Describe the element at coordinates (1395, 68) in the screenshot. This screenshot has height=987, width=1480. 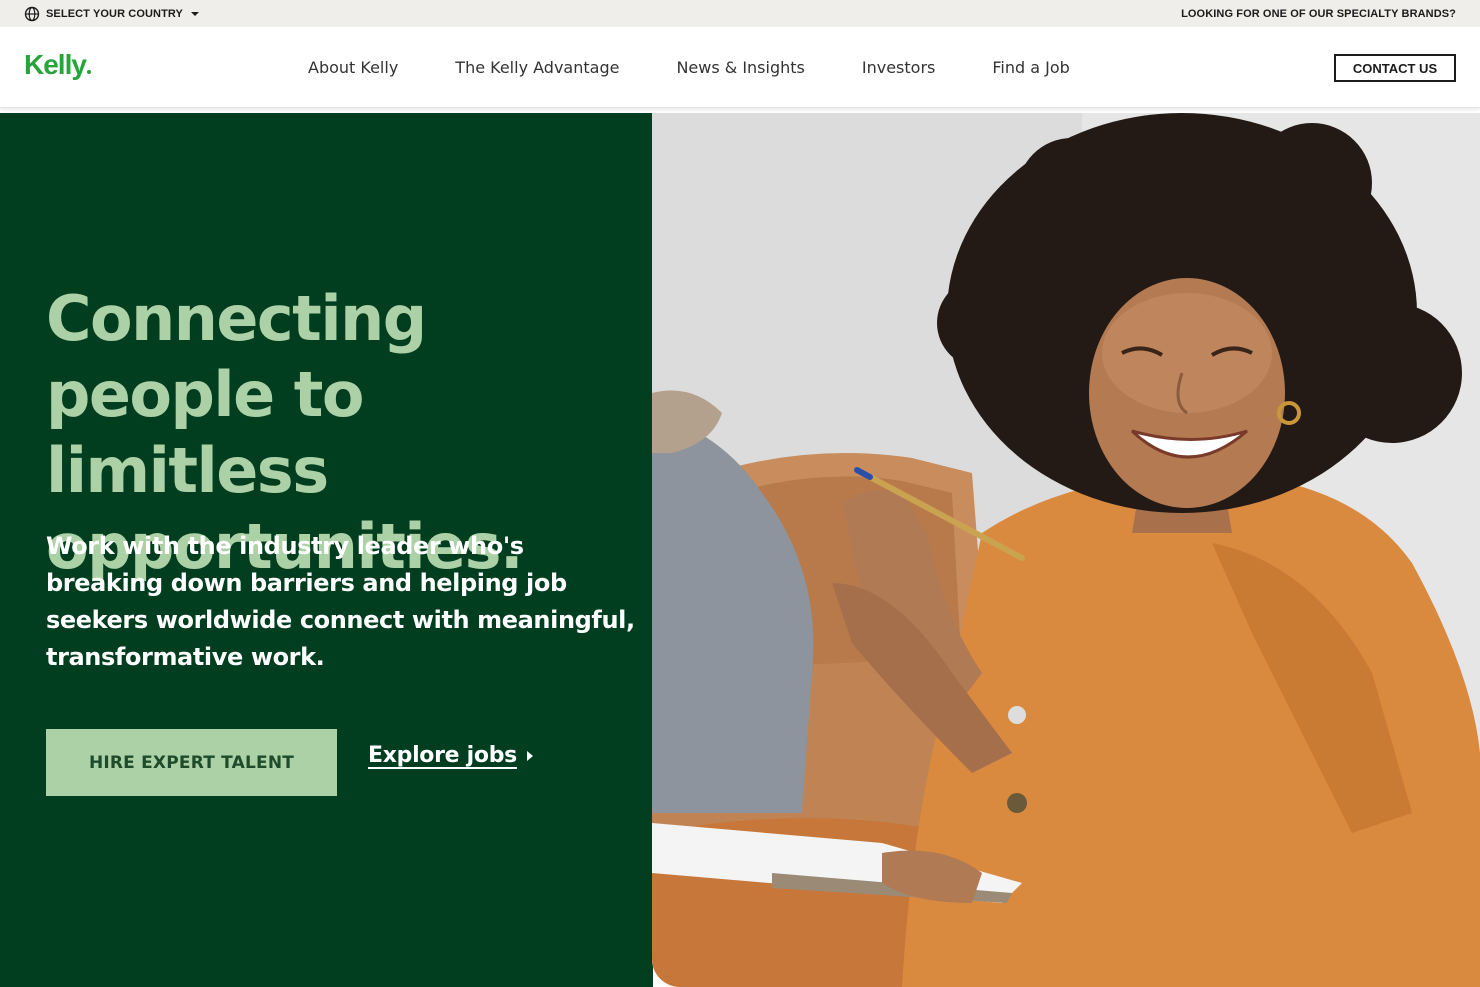
I see `contact-us-button: CONTACT US` at that location.